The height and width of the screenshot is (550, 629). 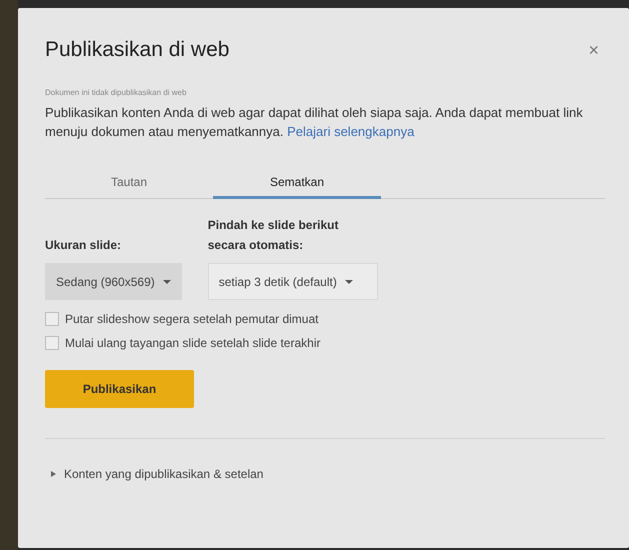 What do you see at coordinates (593, 50) in the screenshot?
I see `close-button: ×` at bounding box center [593, 50].